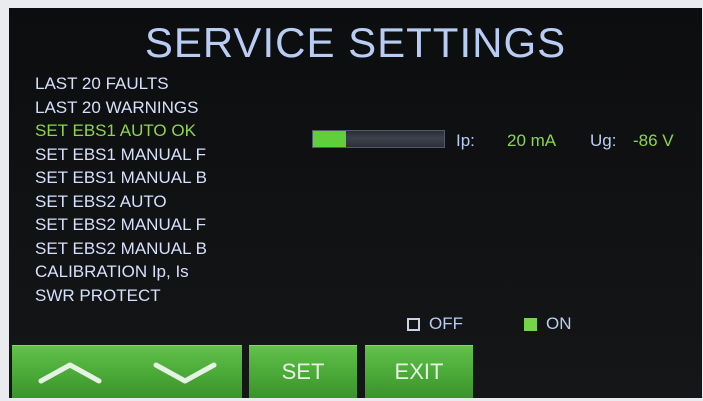 The width and height of the screenshot is (703, 401). What do you see at coordinates (121, 155) in the screenshot?
I see `menu-item-set-ebs1-manual-f: SET EBS1 MANUAL F` at bounding box center [121, 155].